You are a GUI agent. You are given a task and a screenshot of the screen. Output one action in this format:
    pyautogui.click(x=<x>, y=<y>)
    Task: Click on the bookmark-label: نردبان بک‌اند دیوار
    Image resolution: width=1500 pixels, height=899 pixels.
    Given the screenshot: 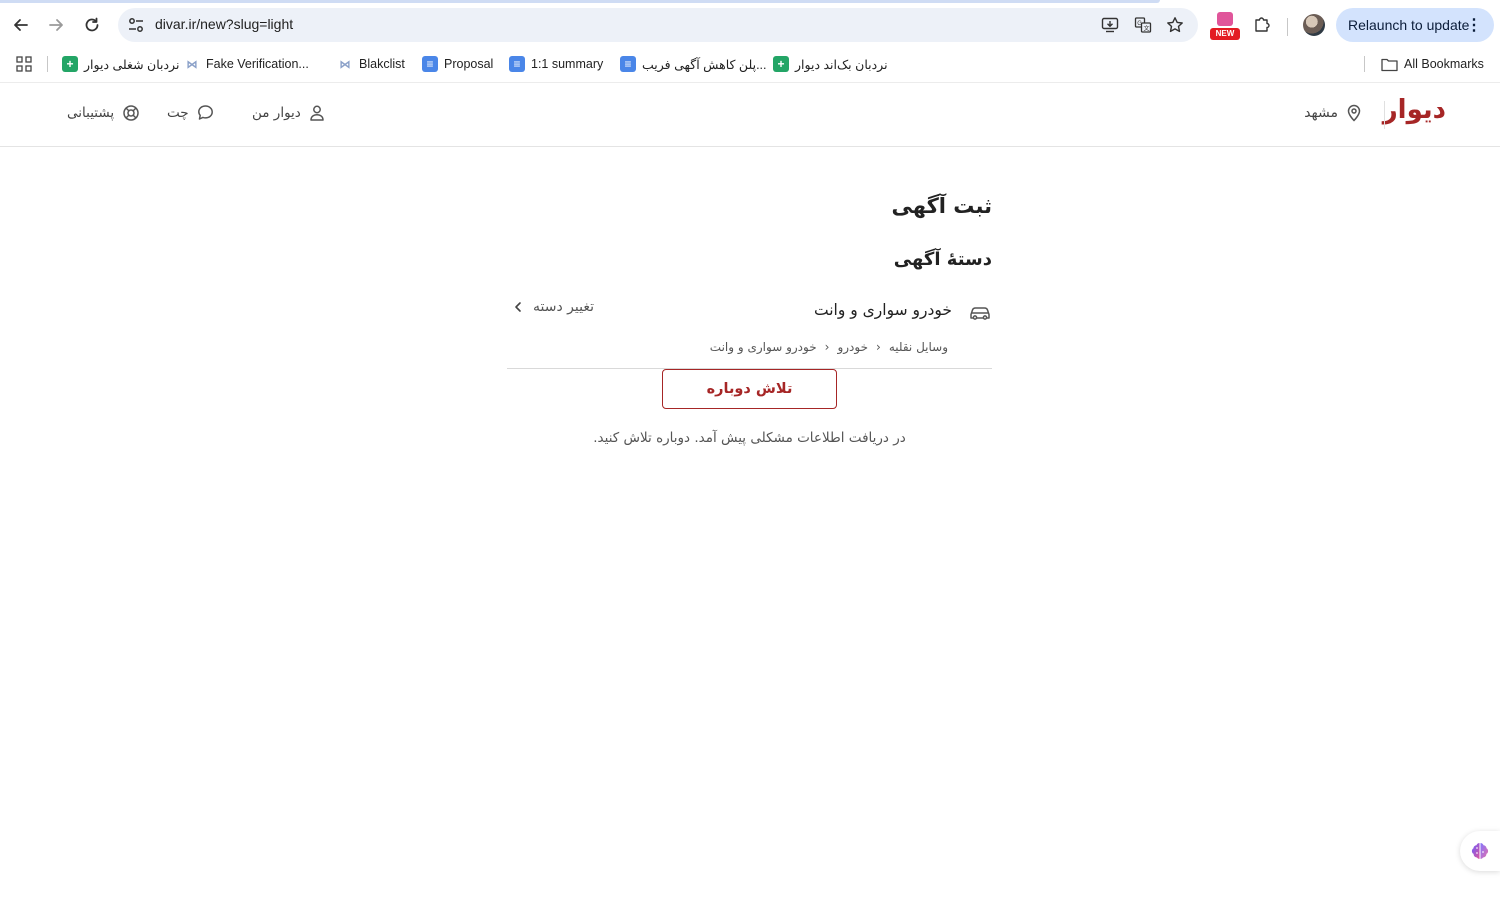 What is the action you would take?
    pyautogui.click(x=841, y=64)
    